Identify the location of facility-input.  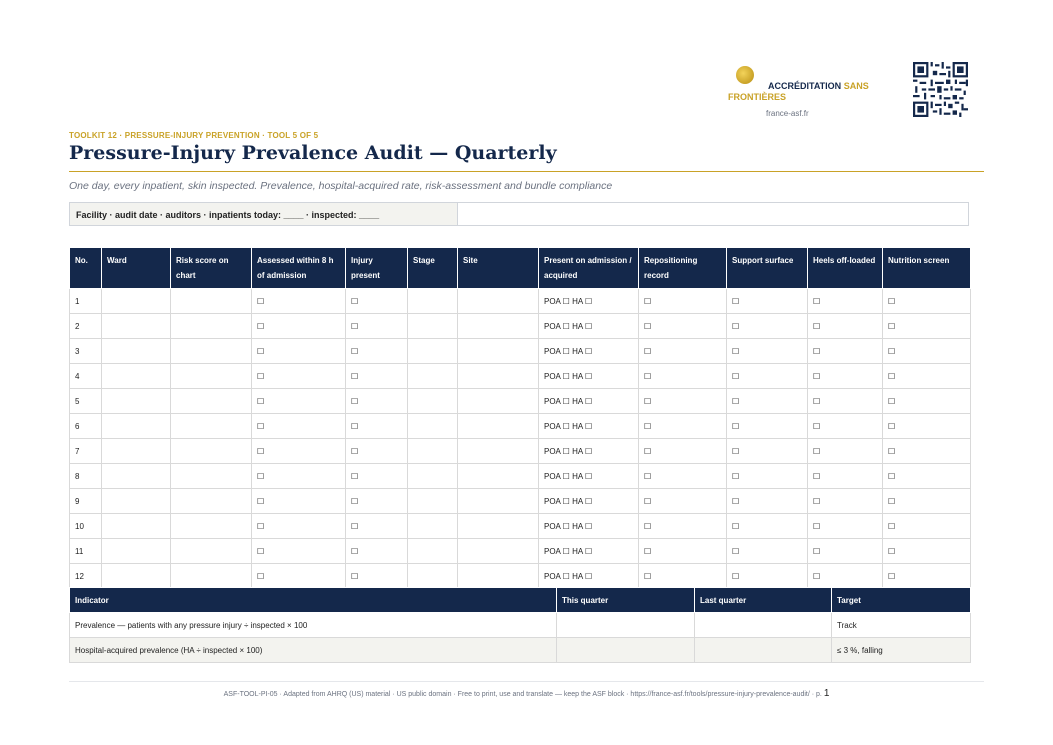
(713, 214).